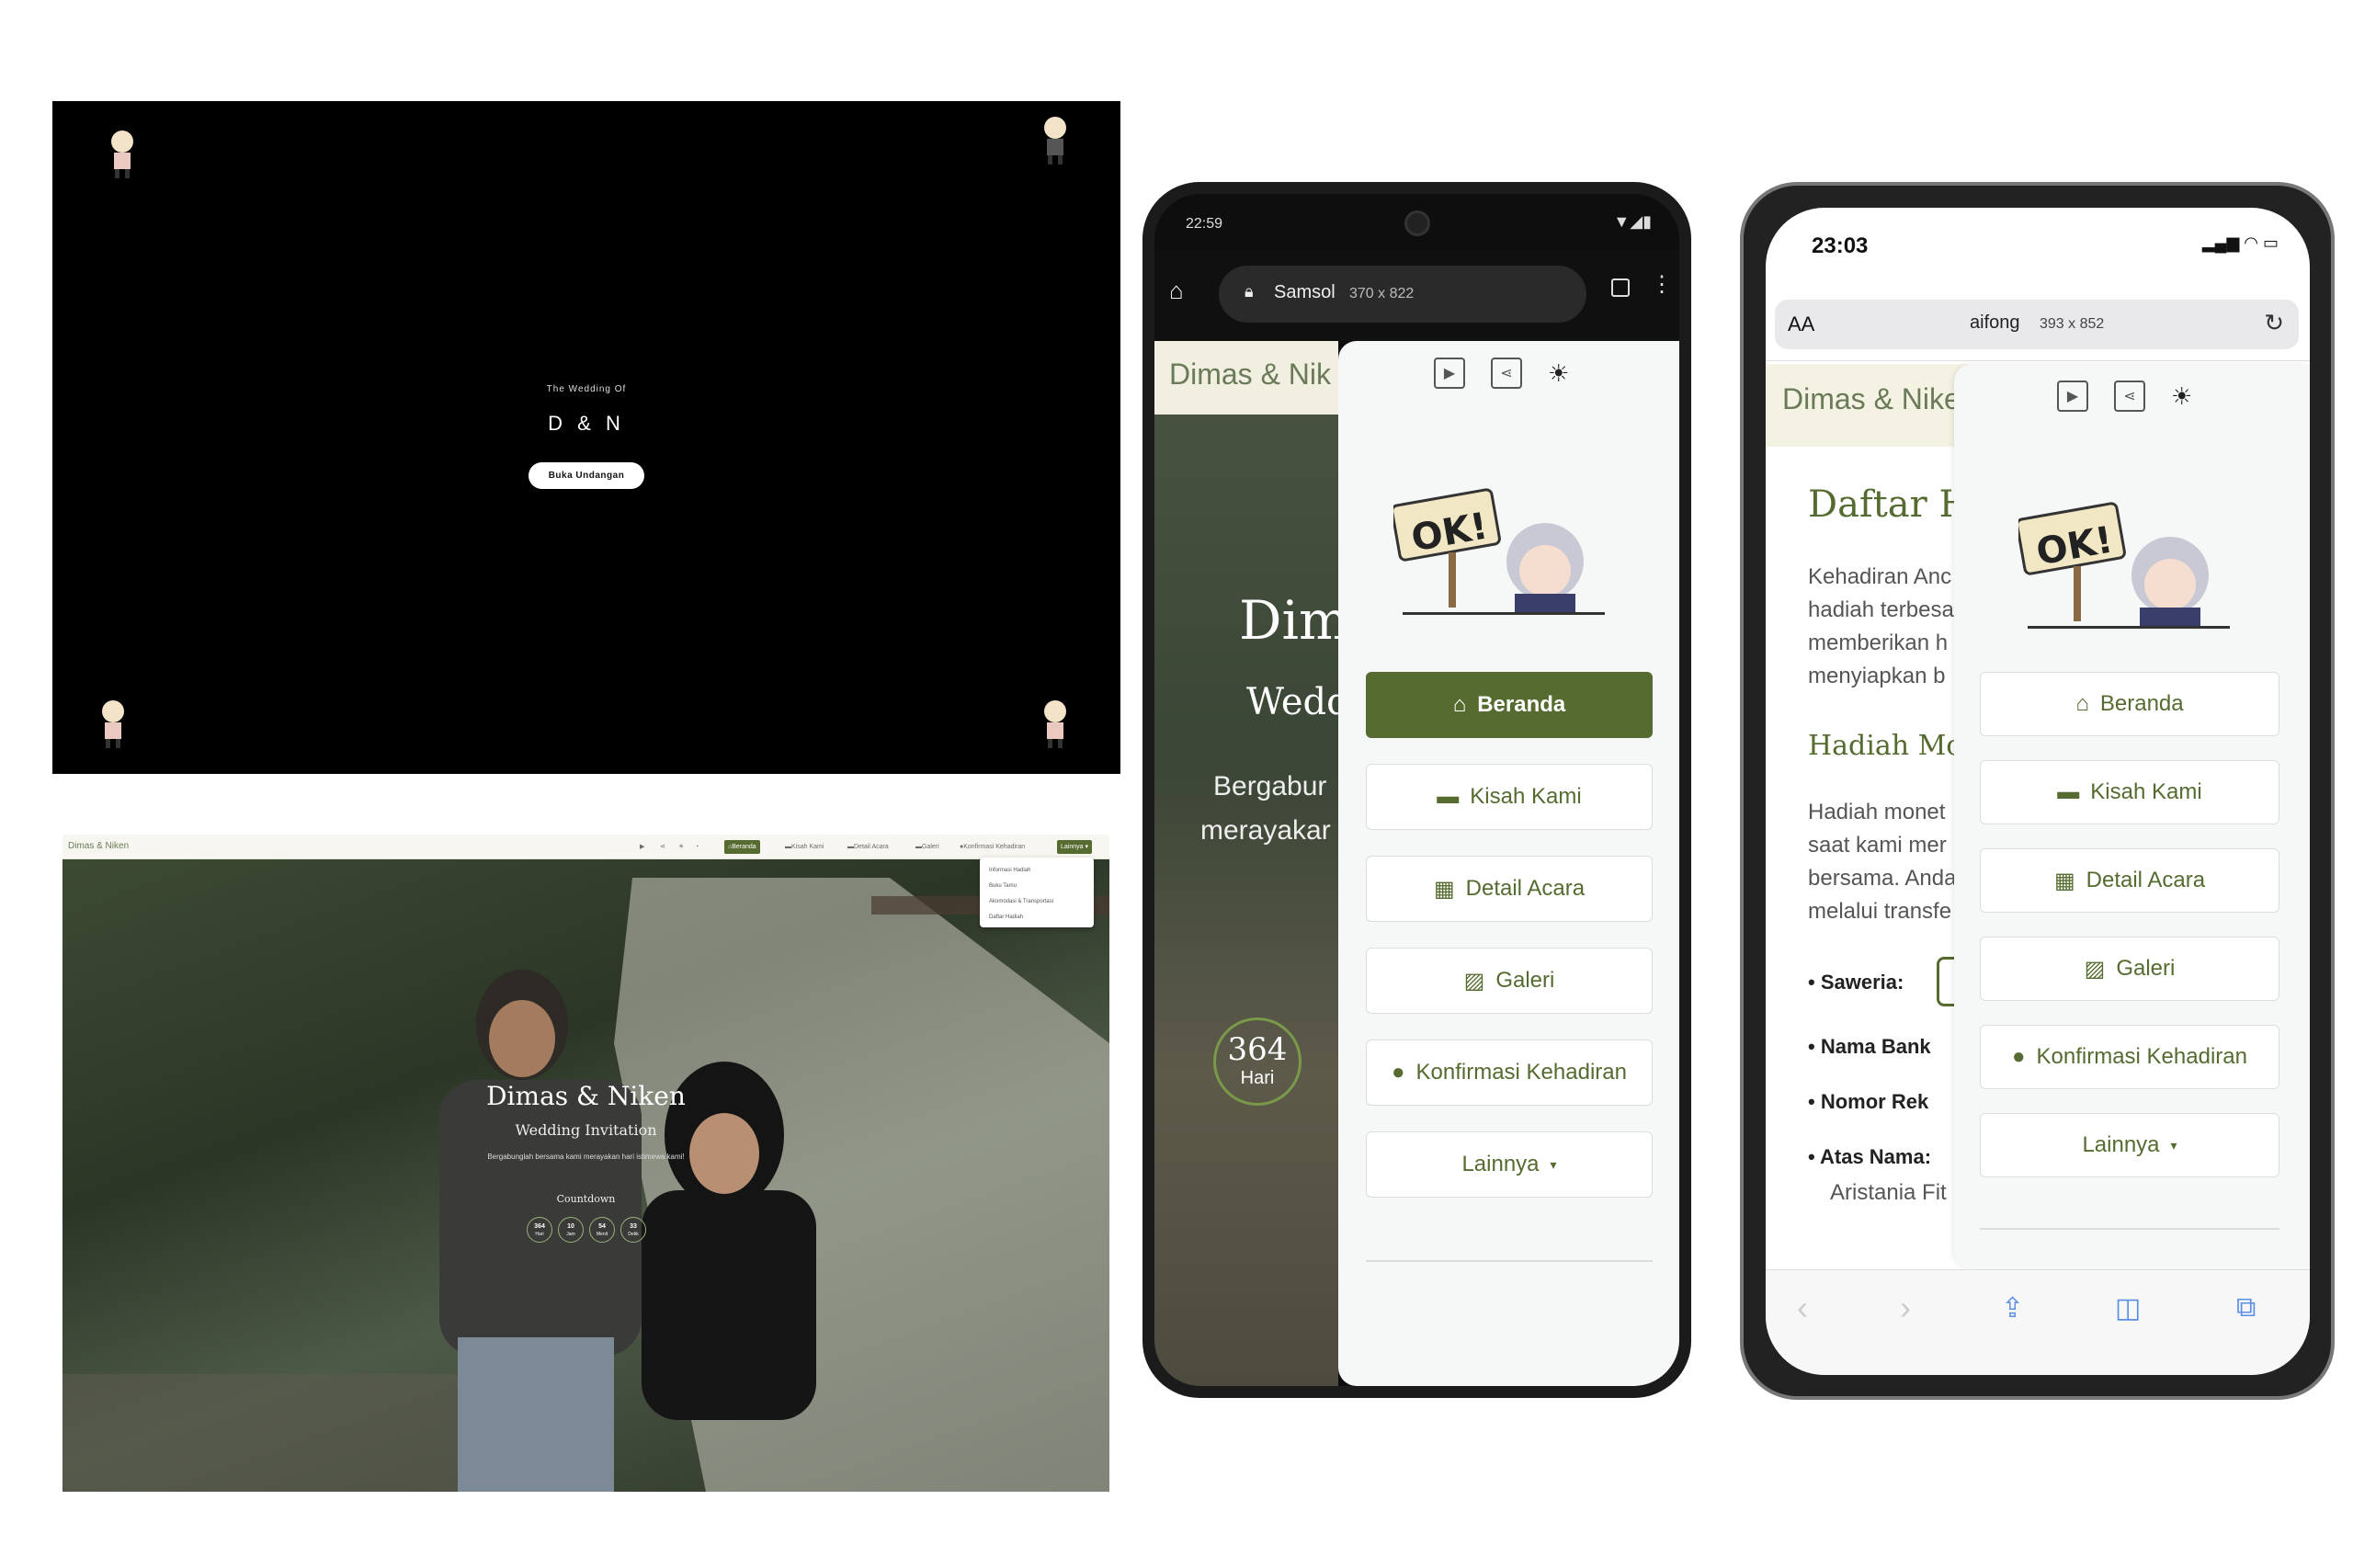  What do you see at coordinates (2274, 323) in the screenshot?
I see `reload-icon: ↻` at bounding box center [2274, 323].